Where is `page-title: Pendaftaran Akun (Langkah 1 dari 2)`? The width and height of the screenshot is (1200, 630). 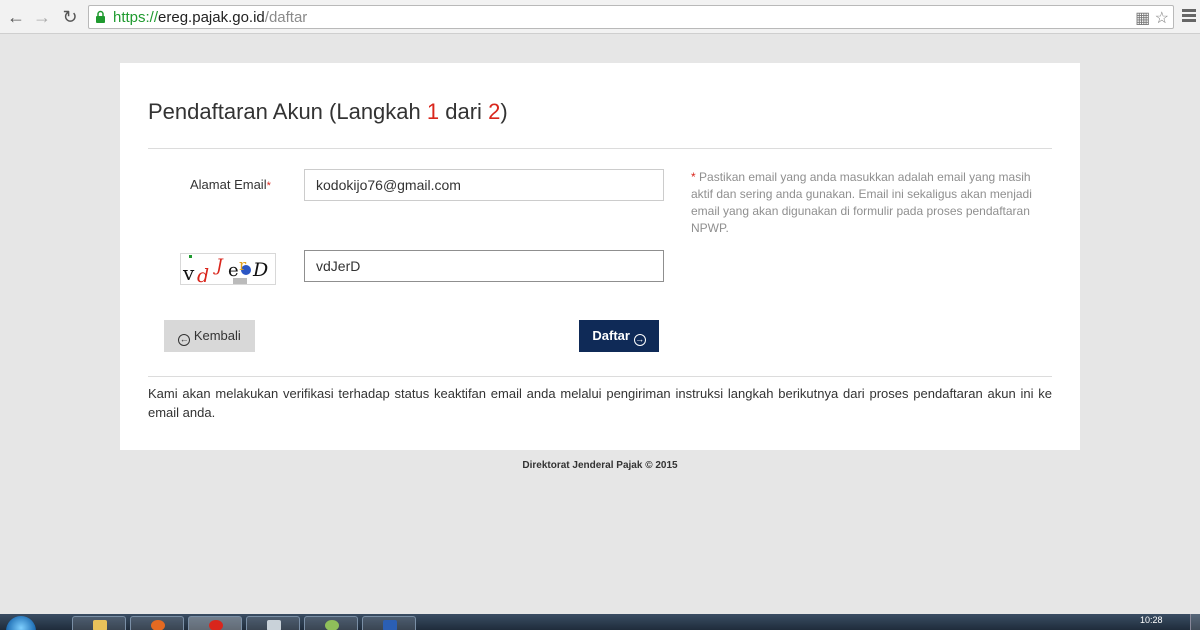
page-title: Pendaftaran Akun (Langkah 1 dari 2) is located at coordinates (328, 111).